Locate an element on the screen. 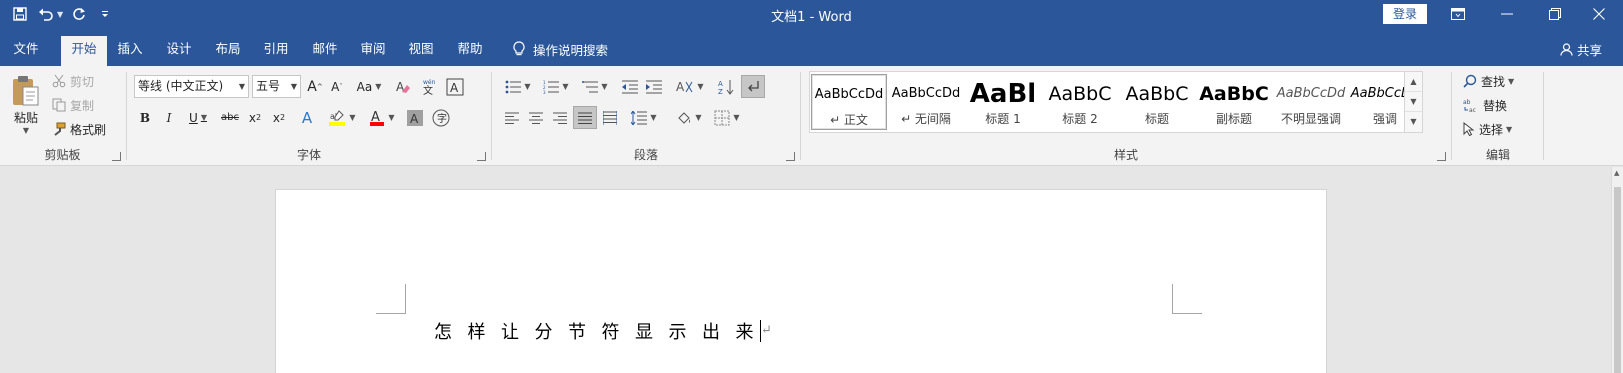 The width and height of the screenshot is (1623, 373). tab-home: 开始 is located at coordinates (84, 51).